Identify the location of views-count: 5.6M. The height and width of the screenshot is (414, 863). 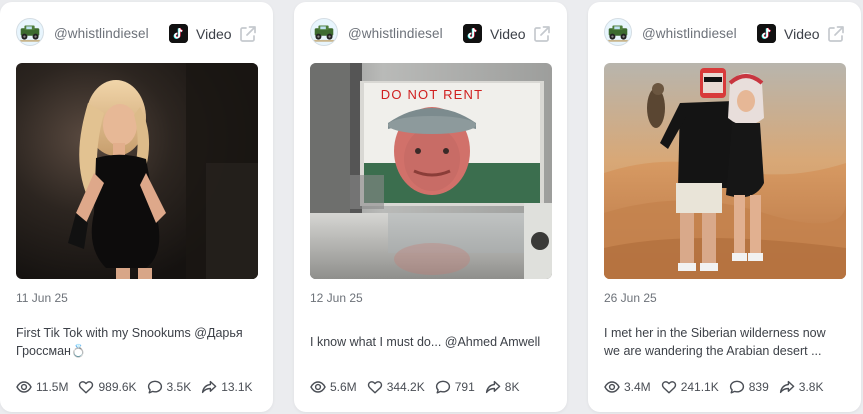
(343, 387).